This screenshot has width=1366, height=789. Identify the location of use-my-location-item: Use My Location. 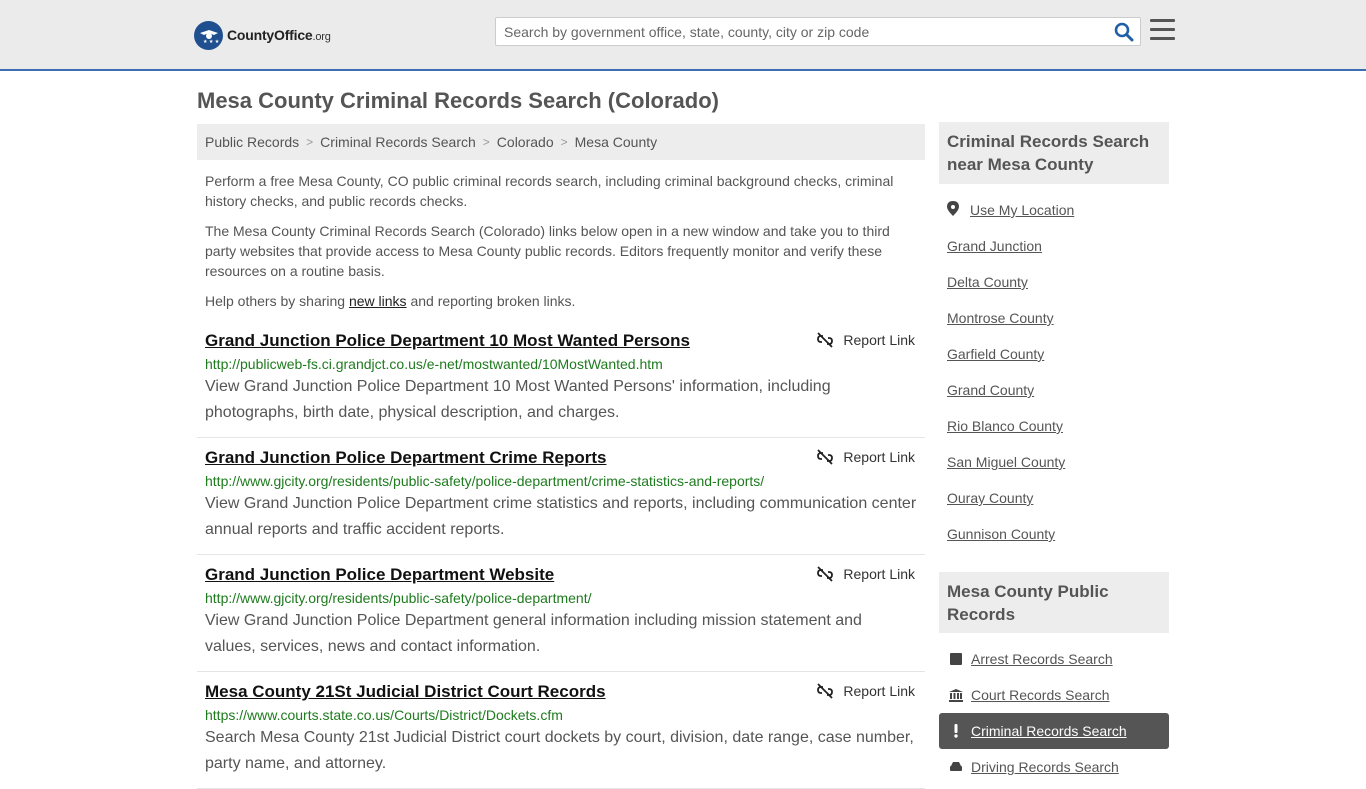
(1058, 210).